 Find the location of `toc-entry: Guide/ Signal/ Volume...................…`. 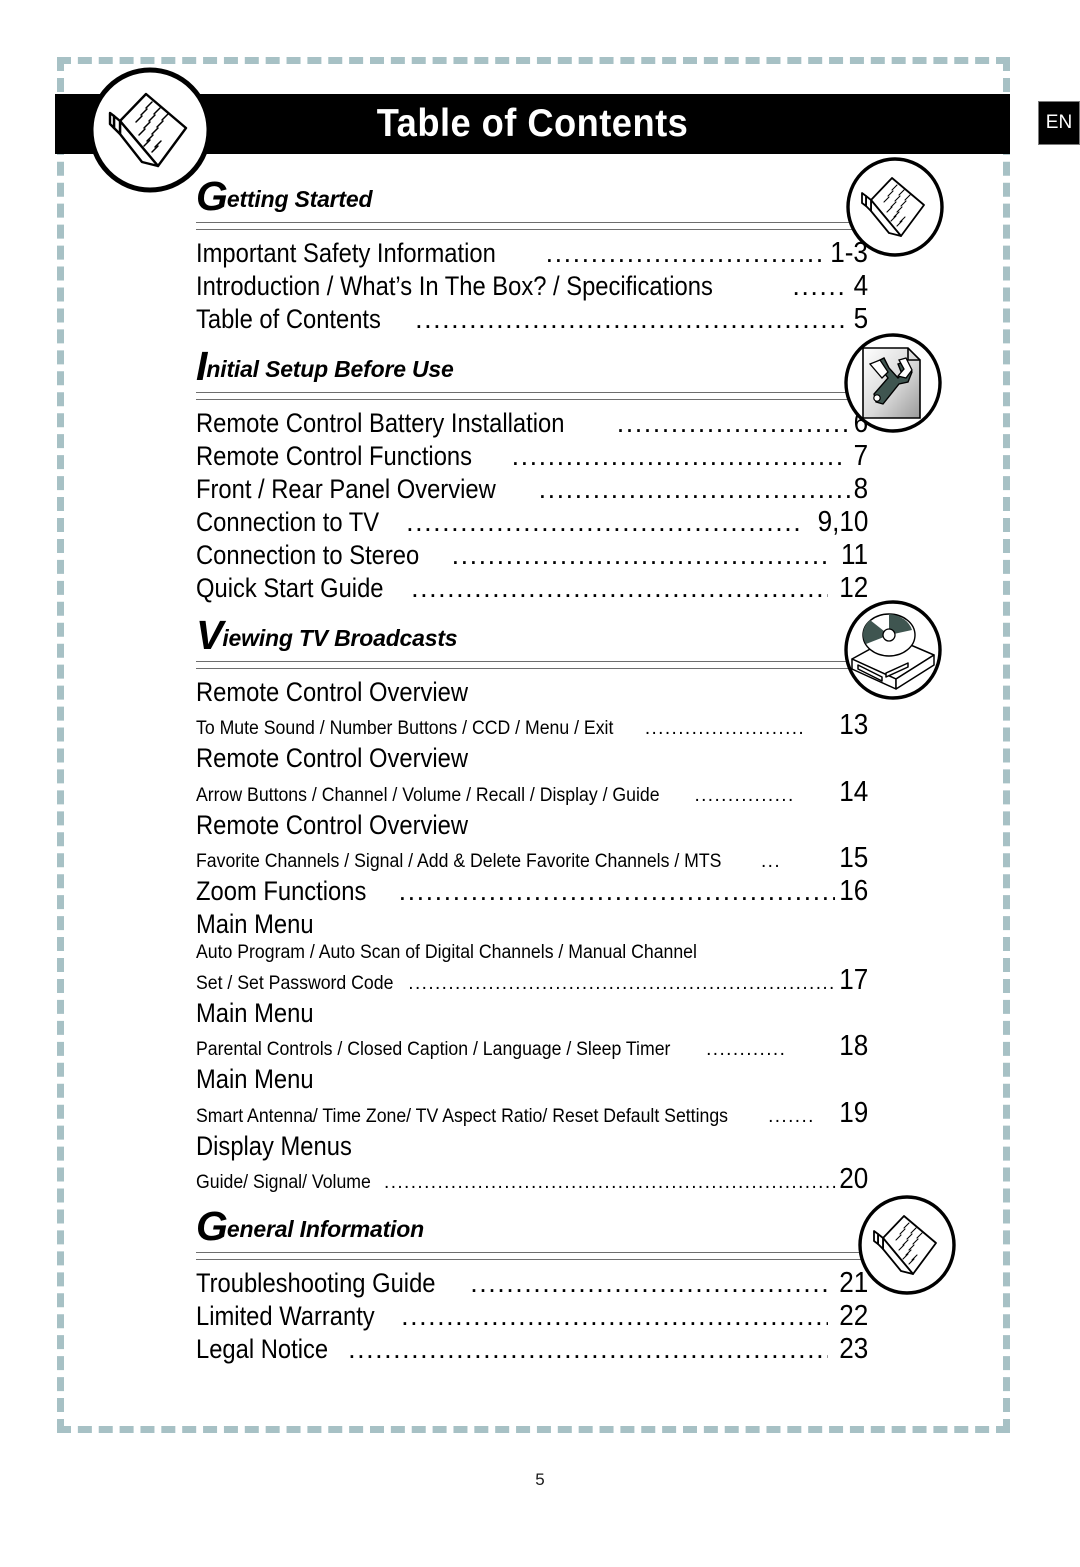

toc-entry: Guide/ Signal/ Volume...................… is located at coordinates (532, 1179).